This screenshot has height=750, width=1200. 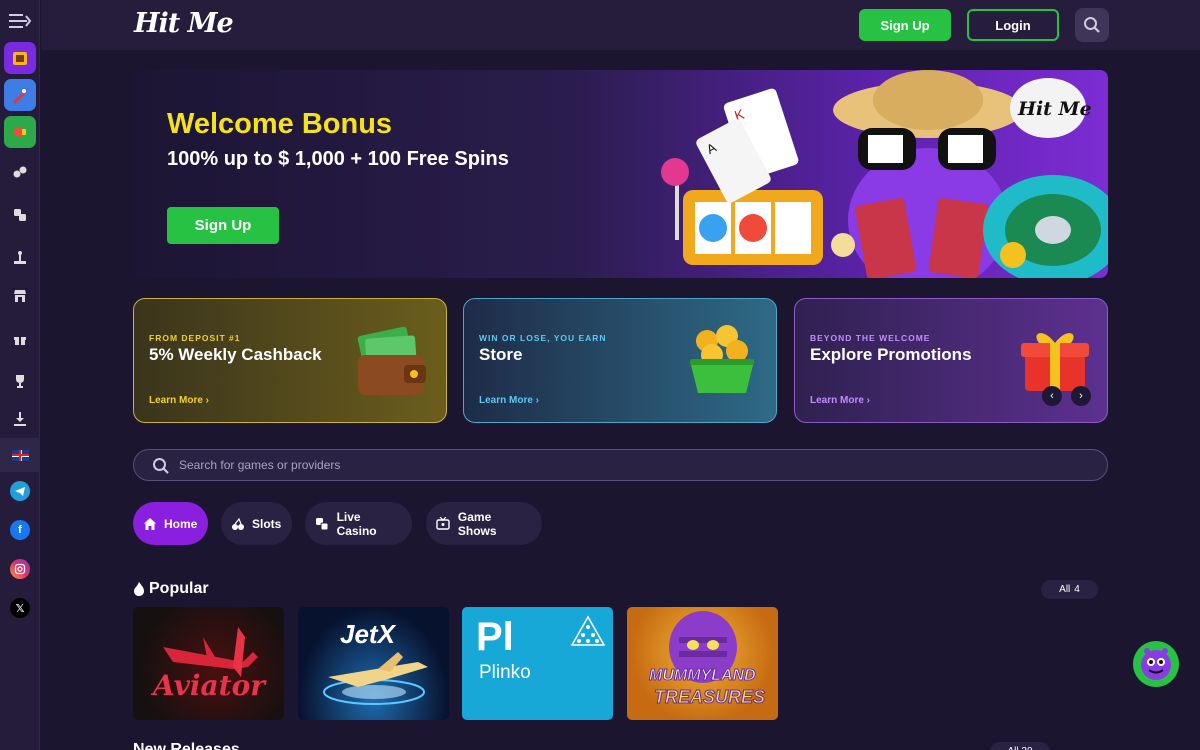 I want to click on popular-section-title: Popular, so click(x=171, y=589).